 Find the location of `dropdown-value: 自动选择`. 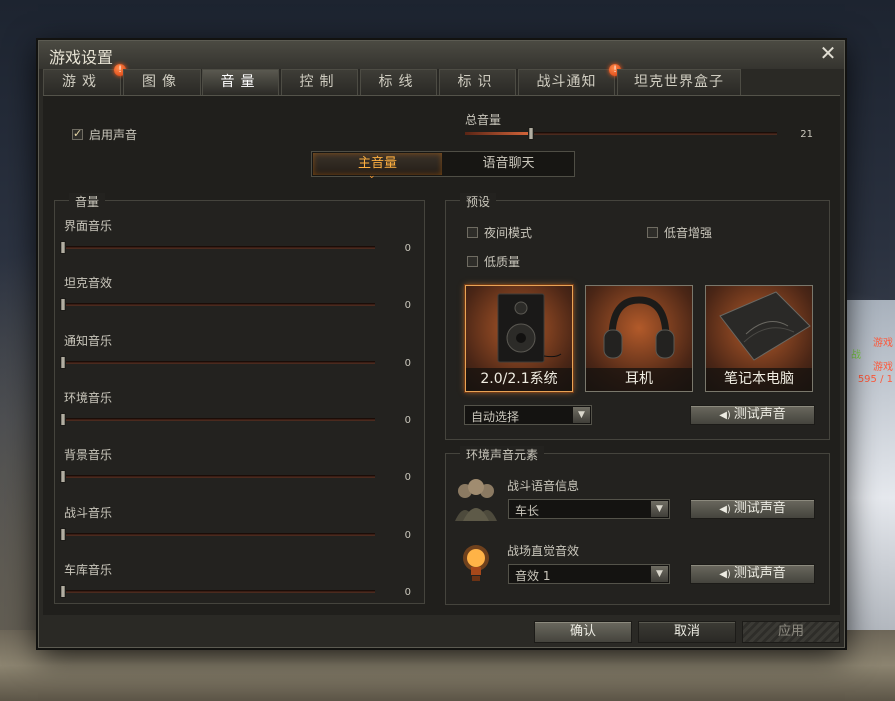

dropdown-value: 自动选择 is located at coordinates (495, 417).